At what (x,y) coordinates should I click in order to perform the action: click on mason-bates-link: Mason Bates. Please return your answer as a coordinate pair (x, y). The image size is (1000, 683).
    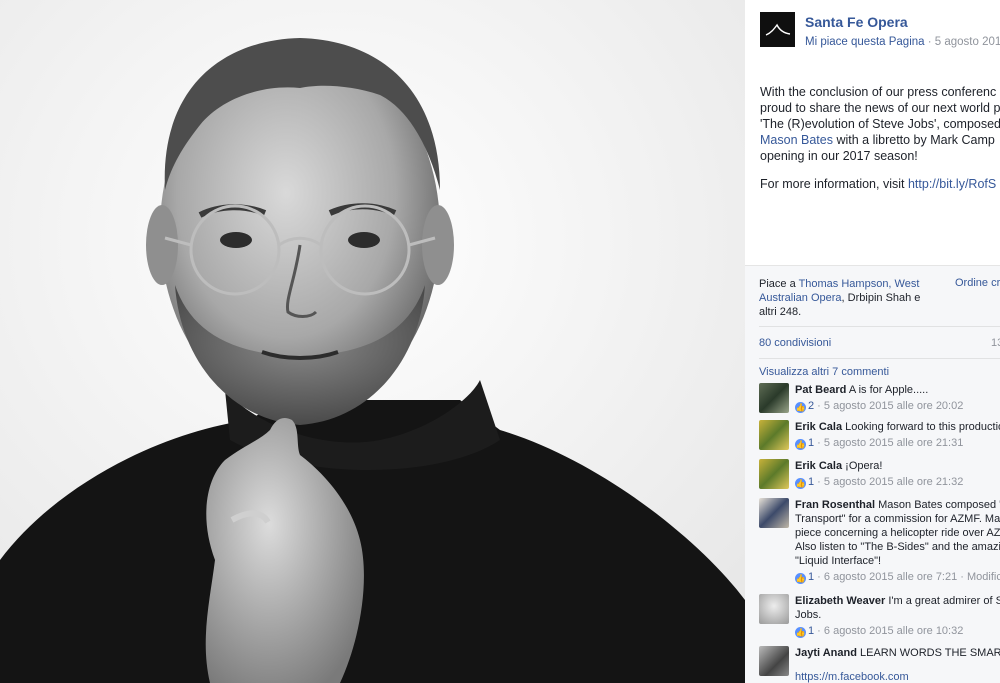
    Looking at the image, I should click on (796, 140).